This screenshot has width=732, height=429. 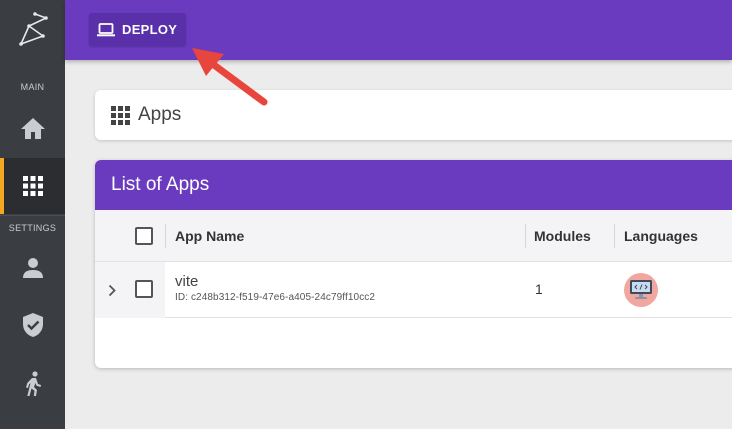 I want to click on sidebar: MAIN SETTINGS, so click(x=32, y=214).